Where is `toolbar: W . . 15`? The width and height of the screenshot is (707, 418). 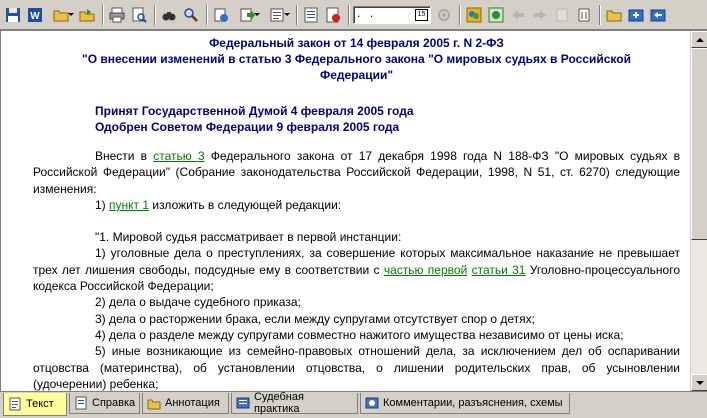
toolbar: W . . 15 is located at coordinates (353, 15).